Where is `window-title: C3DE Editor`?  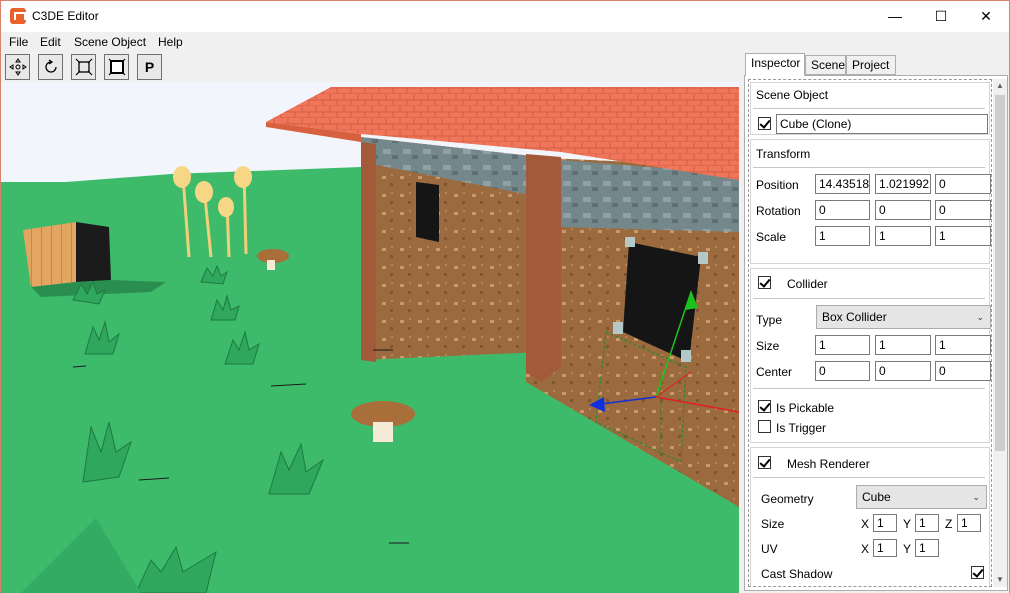
window-title: C3DE Editor is located at coordinates (65, 16).